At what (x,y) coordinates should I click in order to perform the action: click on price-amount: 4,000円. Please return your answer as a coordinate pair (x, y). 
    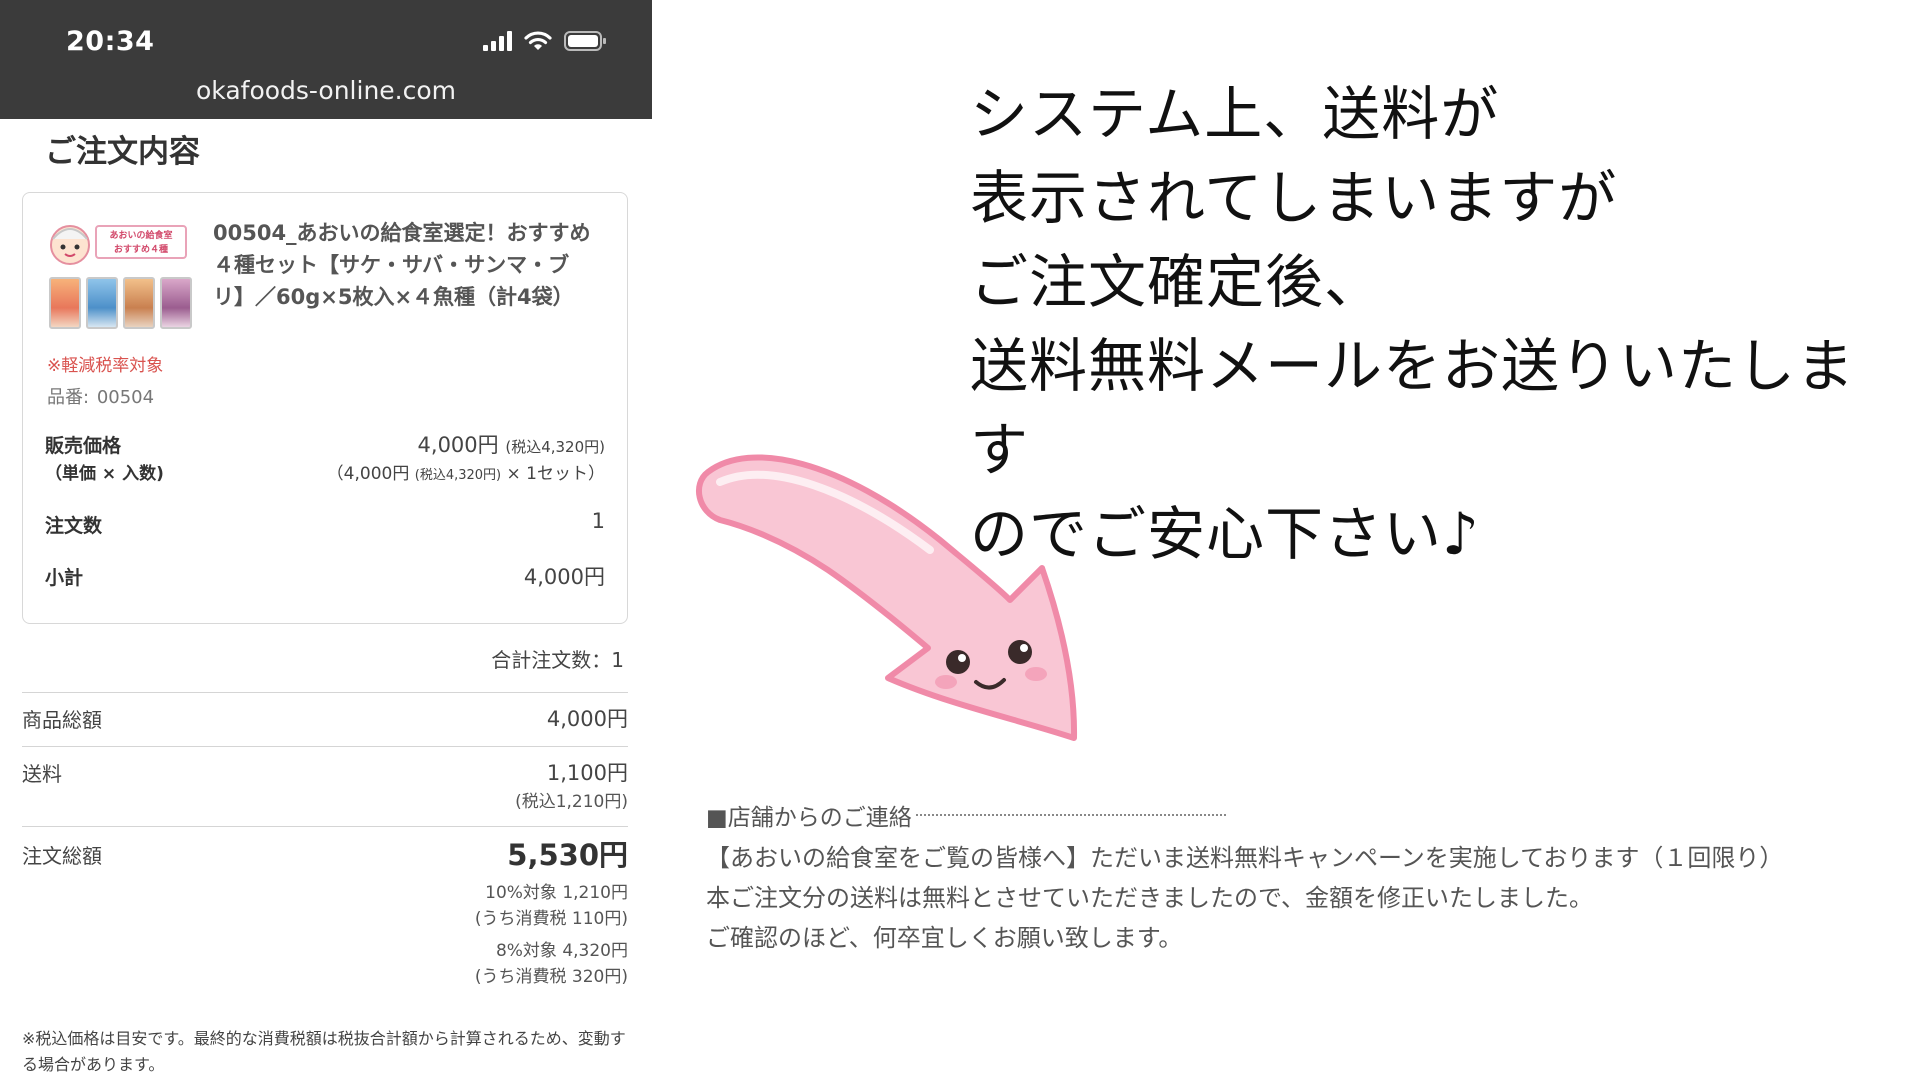
    Looking at the image, I should click on (458, 445).